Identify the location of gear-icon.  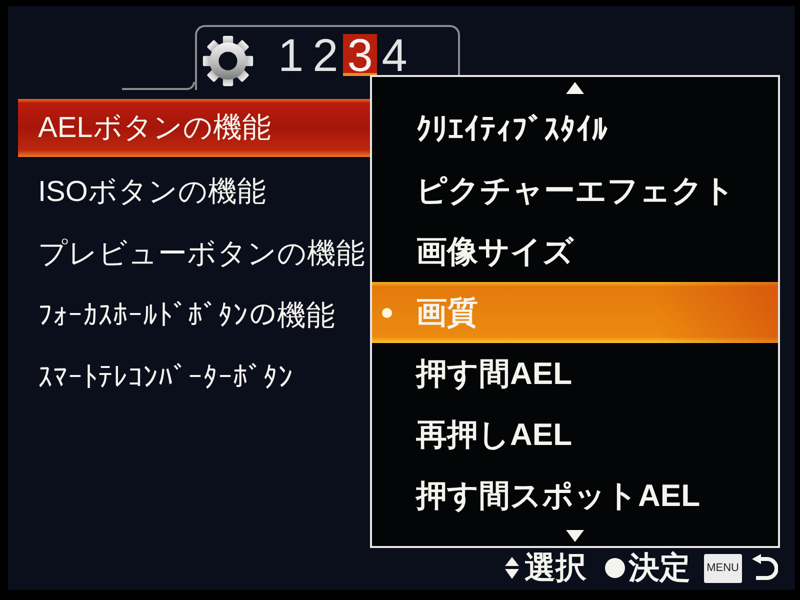
(228, 61).